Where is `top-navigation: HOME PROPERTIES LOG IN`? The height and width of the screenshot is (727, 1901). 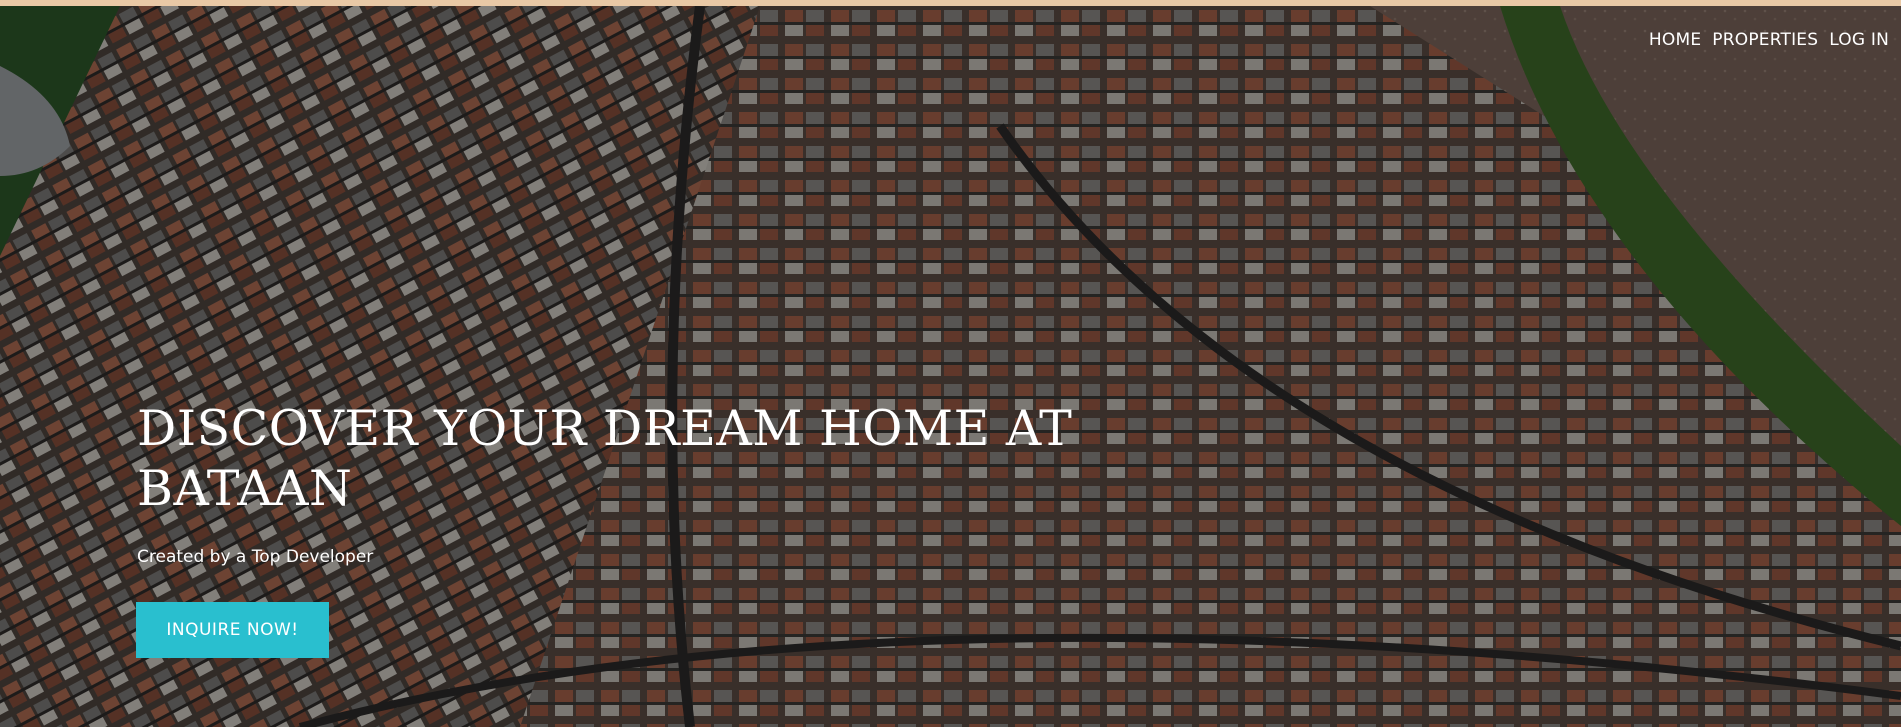
top-navigation: HOME PROPERTIES LOG IN is located at coordinates (1769, 40).